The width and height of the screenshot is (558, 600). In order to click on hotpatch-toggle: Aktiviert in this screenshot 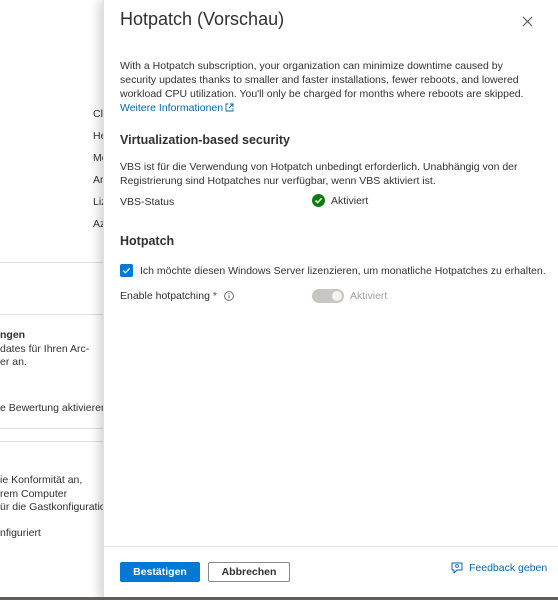, I will do `click(349, 296)`.